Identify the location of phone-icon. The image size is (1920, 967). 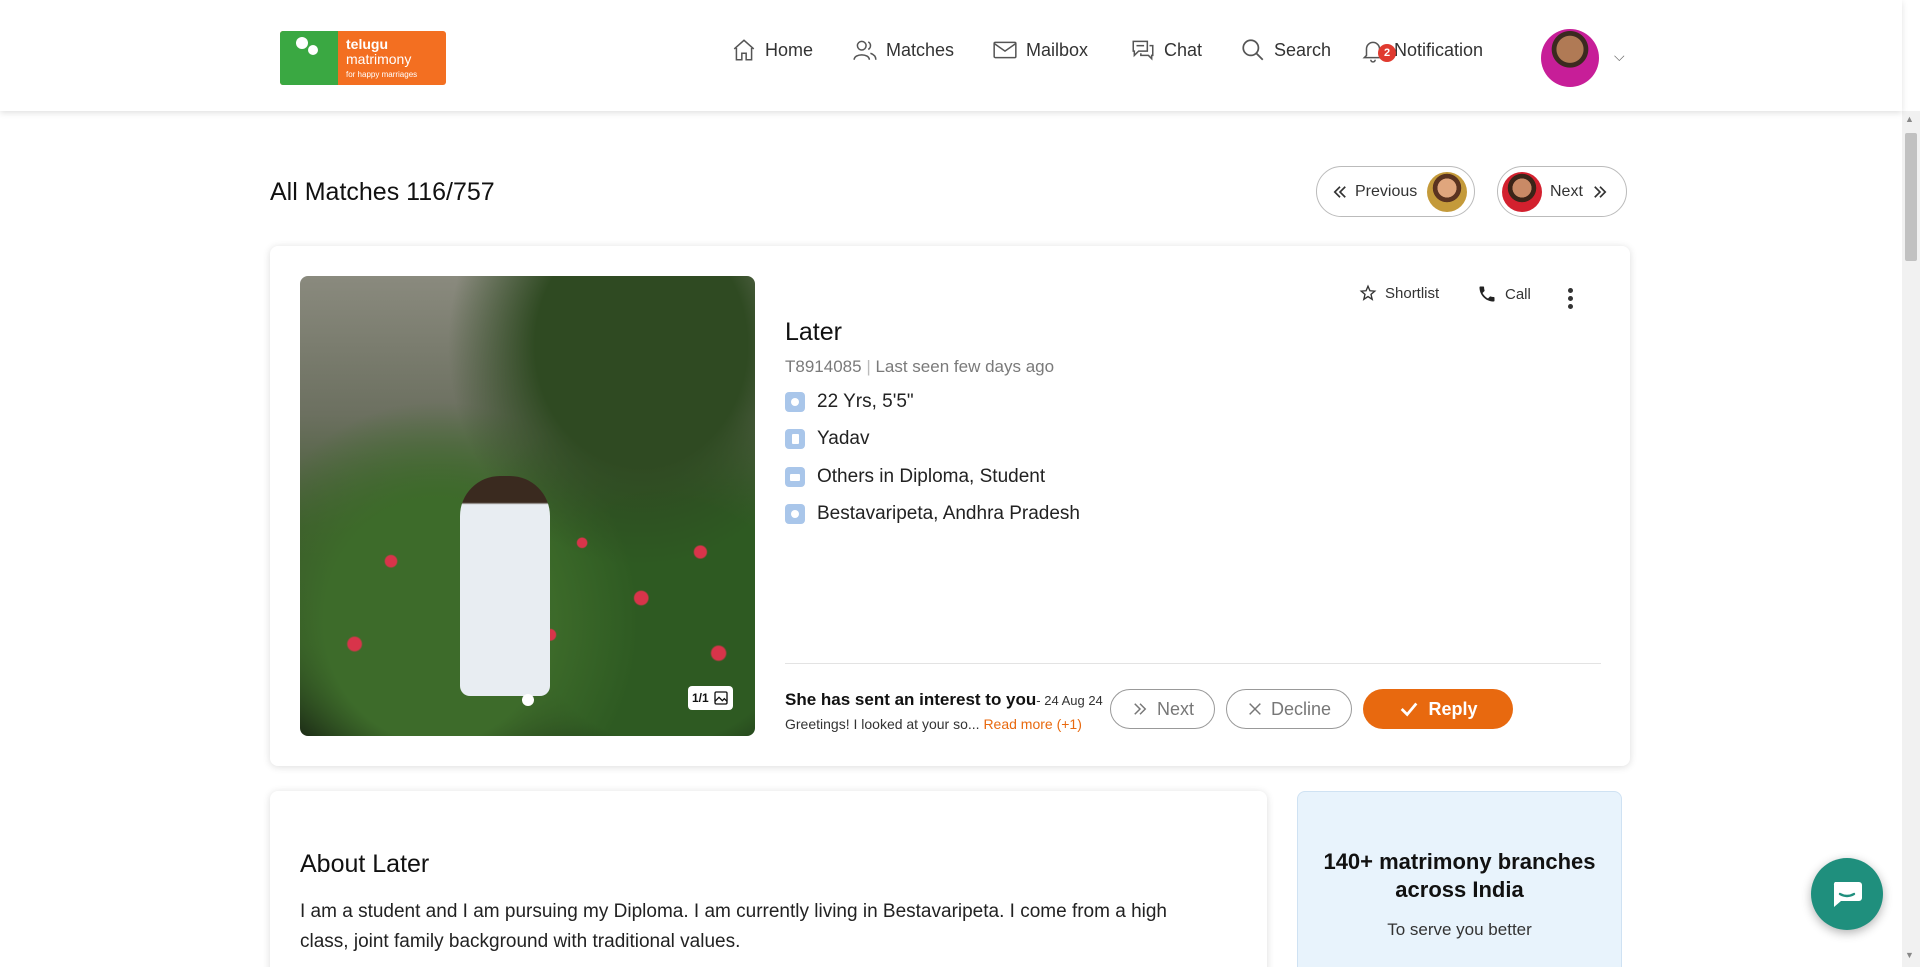
(1487, 294).